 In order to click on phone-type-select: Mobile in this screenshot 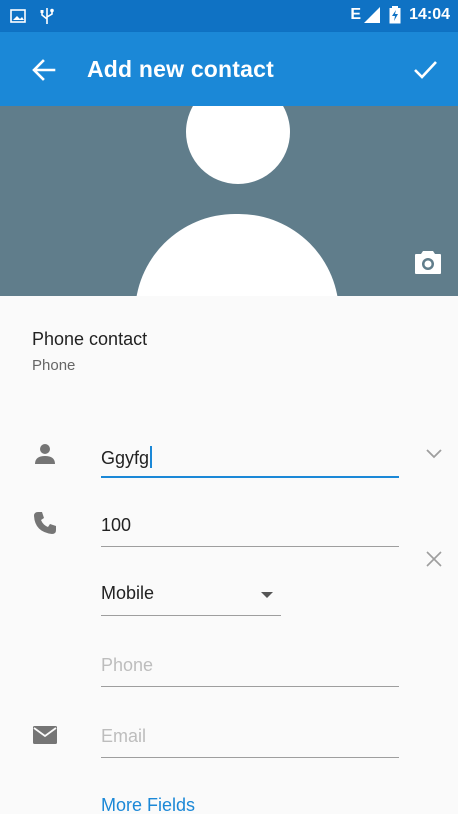, I will do `click(191, 595)`.